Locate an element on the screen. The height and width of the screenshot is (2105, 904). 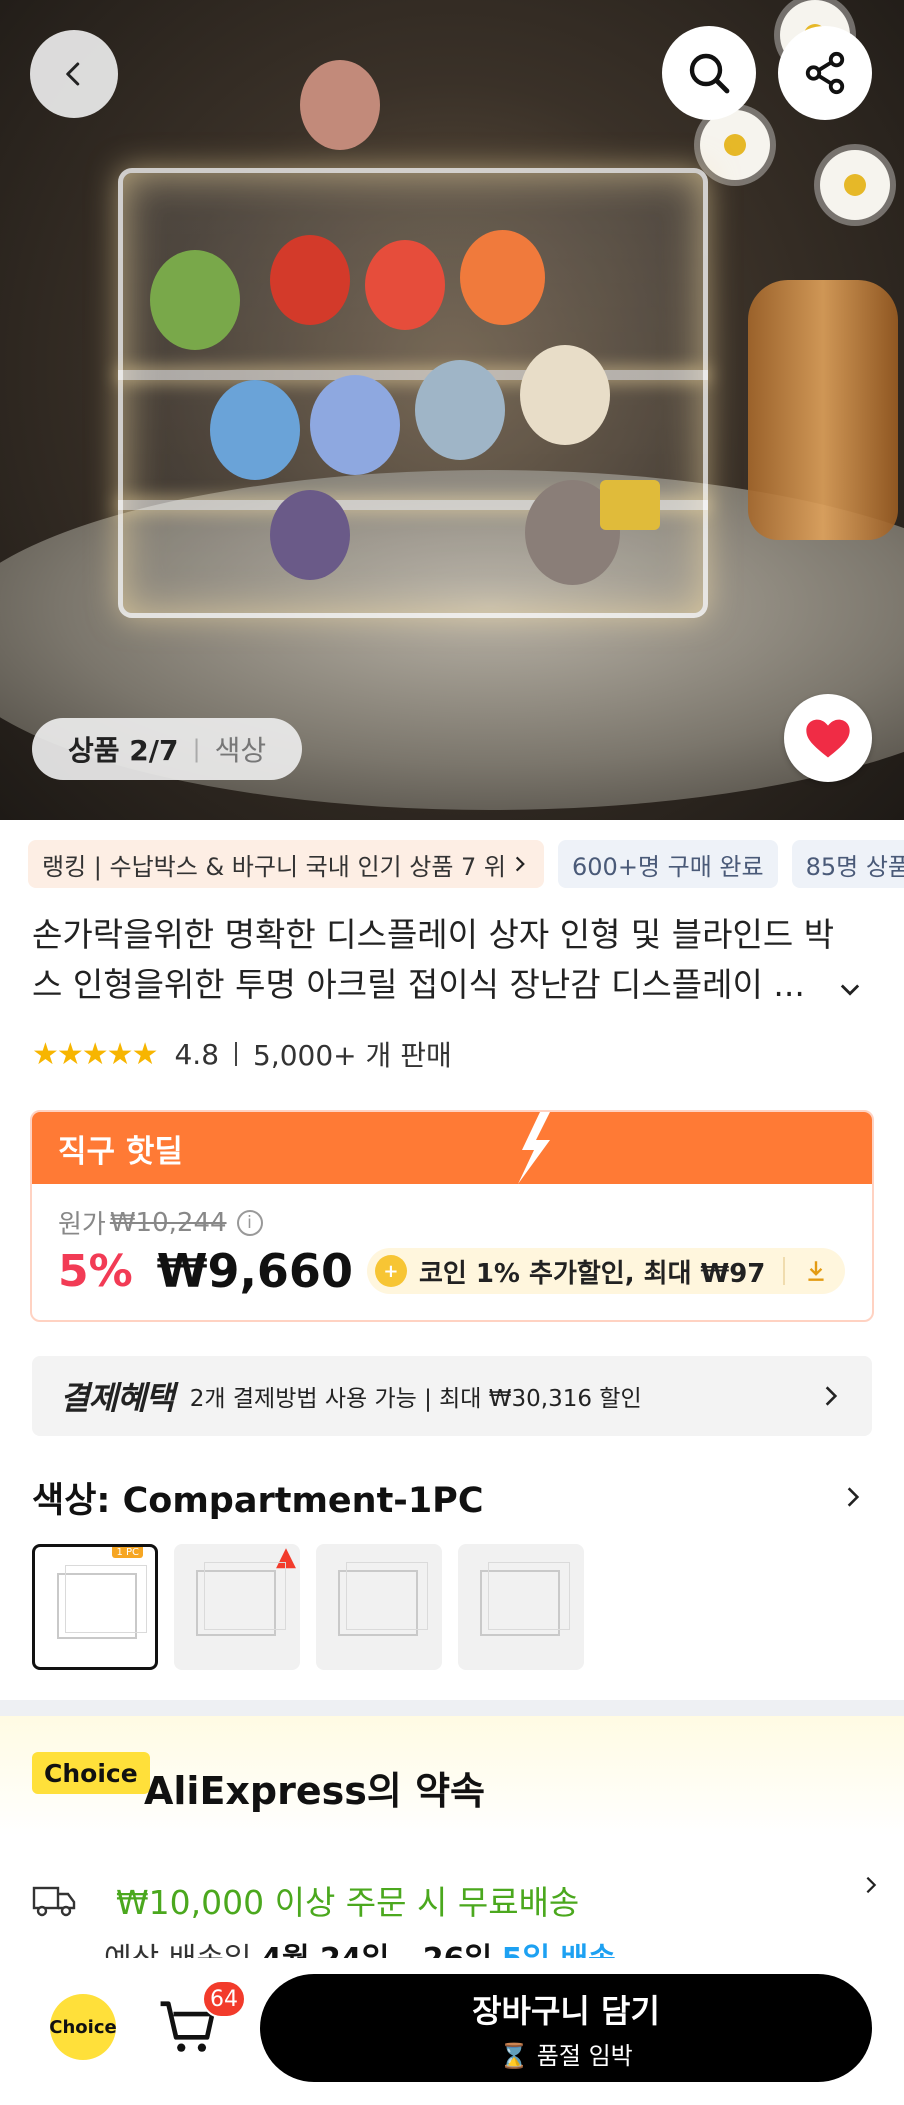
download-icon is located at coordinates (816, 1271).